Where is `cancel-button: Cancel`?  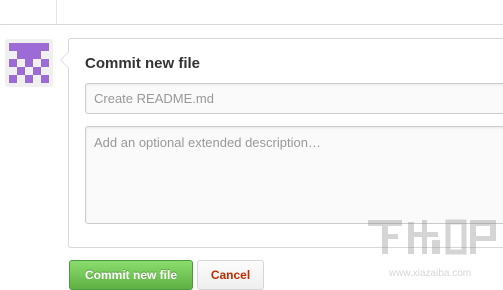
cancel-button: Cancel is located at coordinates (230, 275).